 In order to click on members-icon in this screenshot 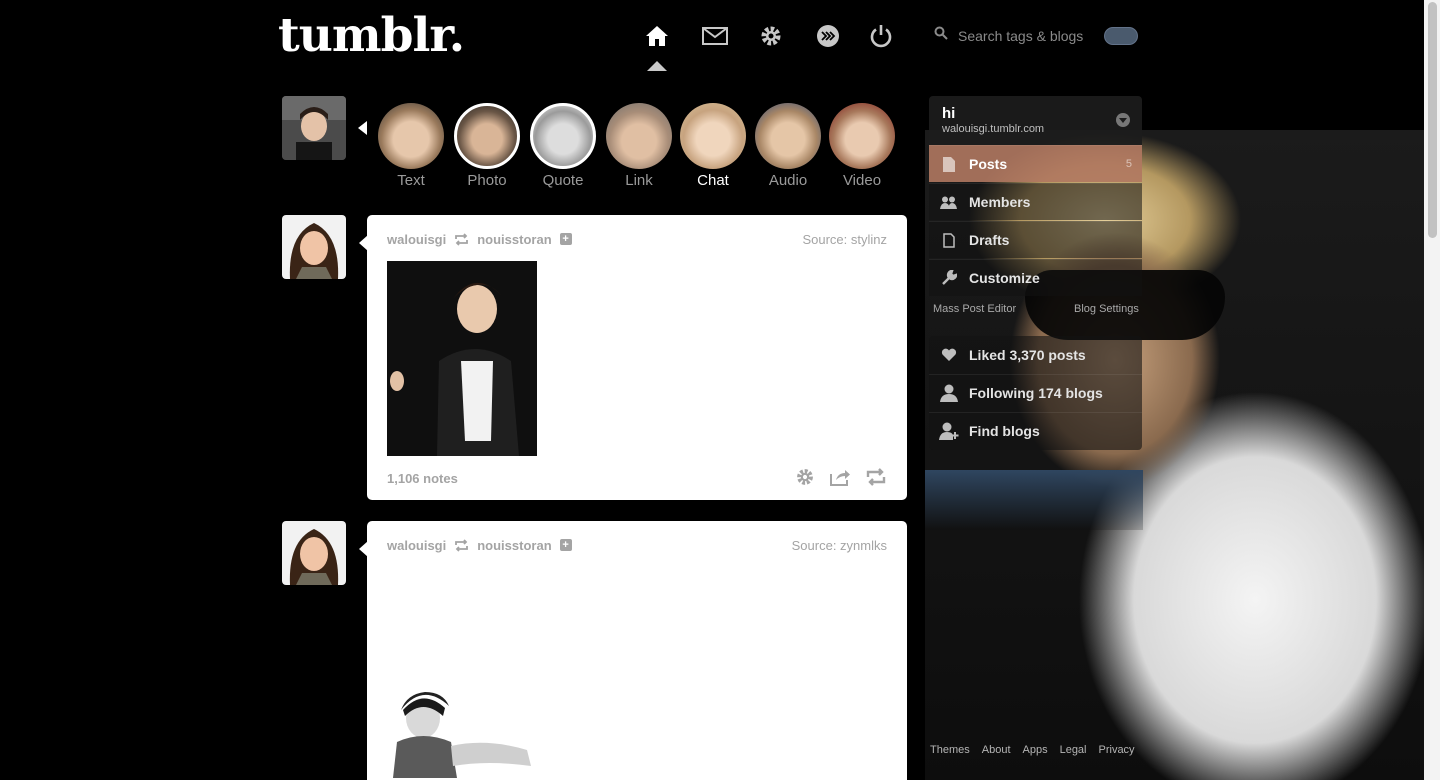, I will do `click(949, 202)`.